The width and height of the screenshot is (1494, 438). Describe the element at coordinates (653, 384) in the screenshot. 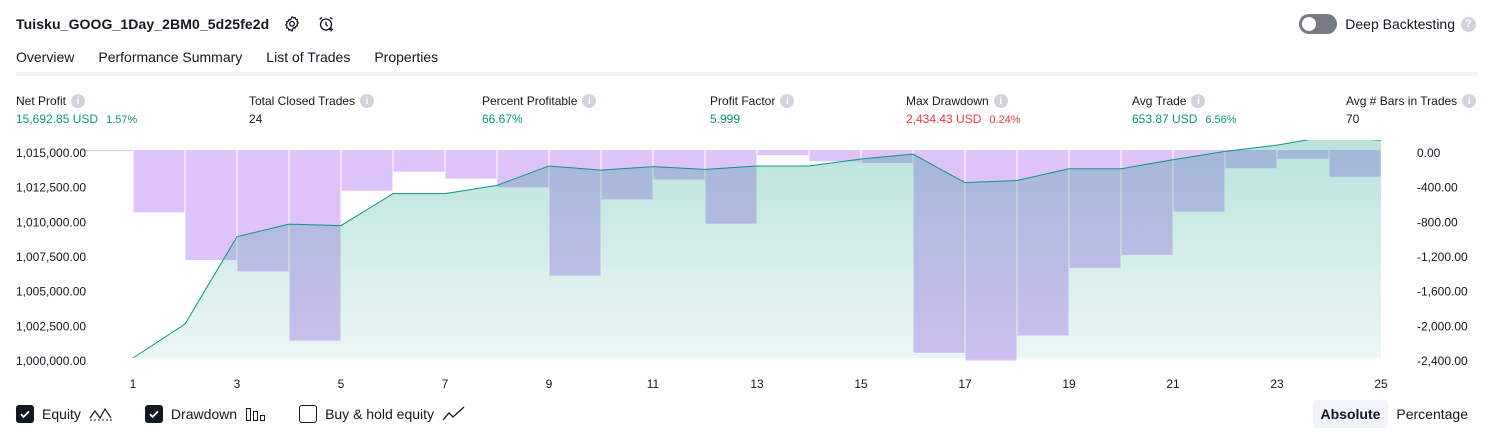

I see `x-tick-label: 11` at that location.